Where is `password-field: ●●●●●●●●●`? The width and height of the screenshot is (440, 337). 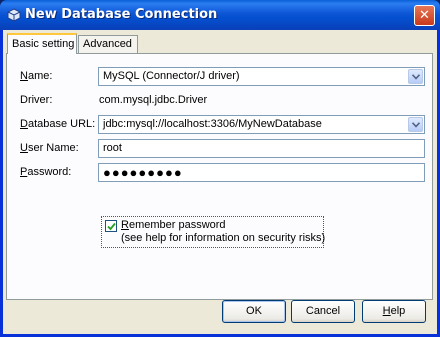
password-field: ●●●●●●●●● is located at coordinates (261, 172).